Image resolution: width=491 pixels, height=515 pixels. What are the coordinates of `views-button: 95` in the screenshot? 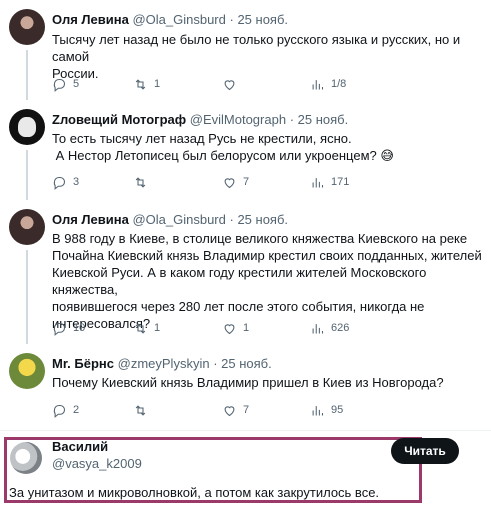 It's located at (326, 410).